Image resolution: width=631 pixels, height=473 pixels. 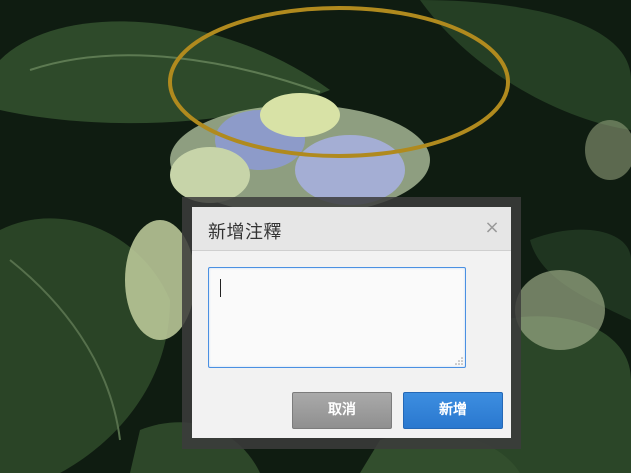 What do you see at coordinates (492, 228) in the screenshot?
I see `close-icon: ×` at bounding box center [492, 228].